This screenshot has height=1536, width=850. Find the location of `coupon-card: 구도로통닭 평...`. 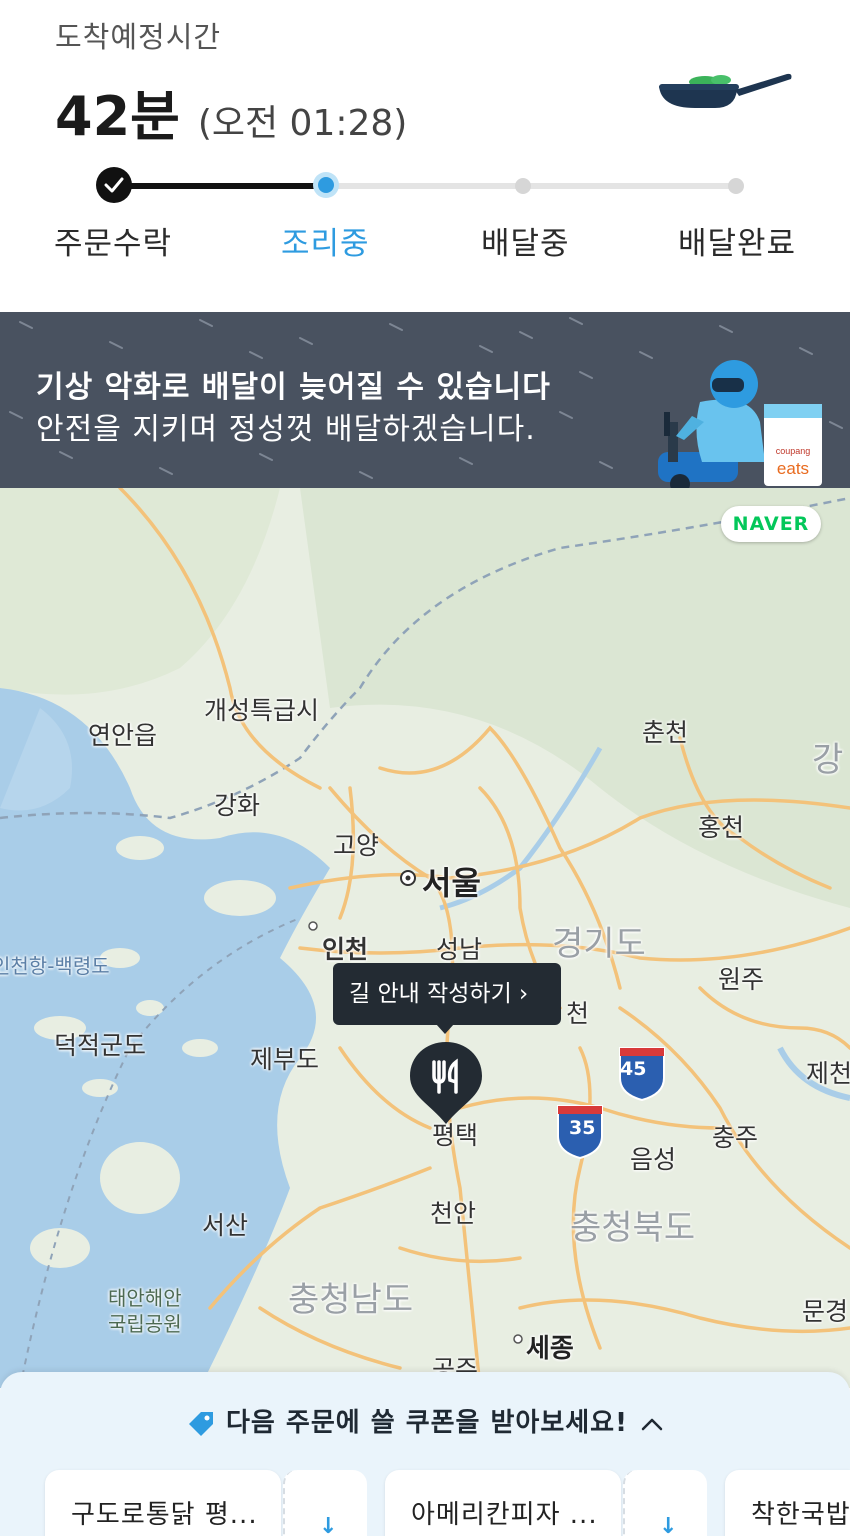

coupon-card: 구도로통닭 평... is located at coordinates (163, 1503).